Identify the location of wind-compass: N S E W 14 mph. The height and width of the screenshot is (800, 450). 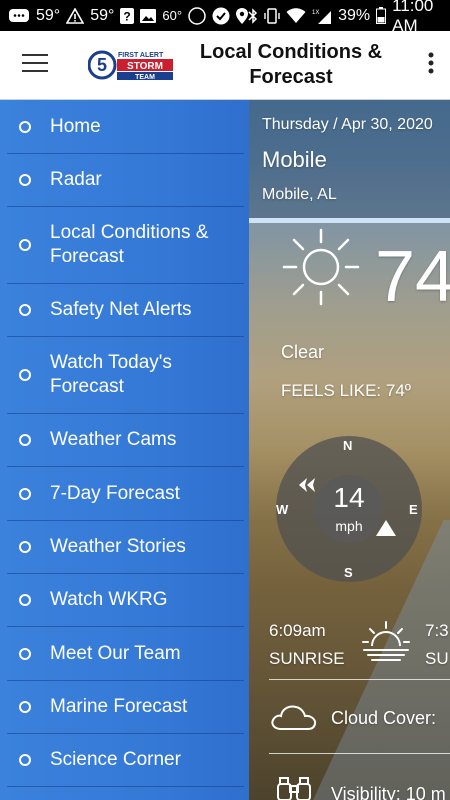
(349, 509).